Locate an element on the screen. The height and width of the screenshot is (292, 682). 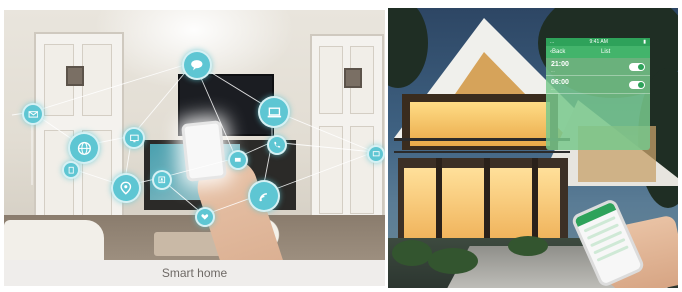
location-pin-icon is located at coordinates (126, 188).